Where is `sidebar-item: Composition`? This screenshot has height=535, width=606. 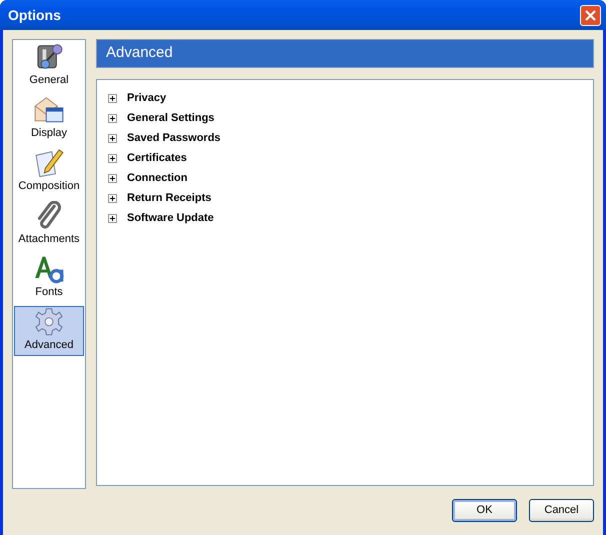
sidebar-item: Composition is located at coordinates (49, 172).